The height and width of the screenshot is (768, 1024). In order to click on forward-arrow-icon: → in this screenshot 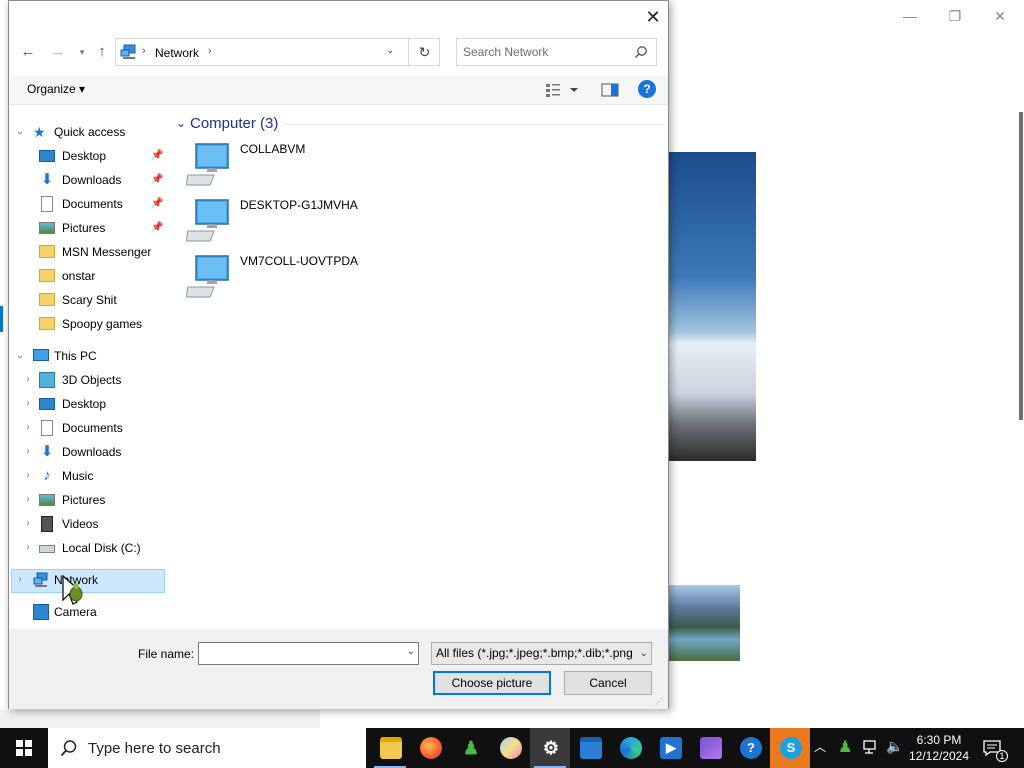, I will do `click(58, 52)`.